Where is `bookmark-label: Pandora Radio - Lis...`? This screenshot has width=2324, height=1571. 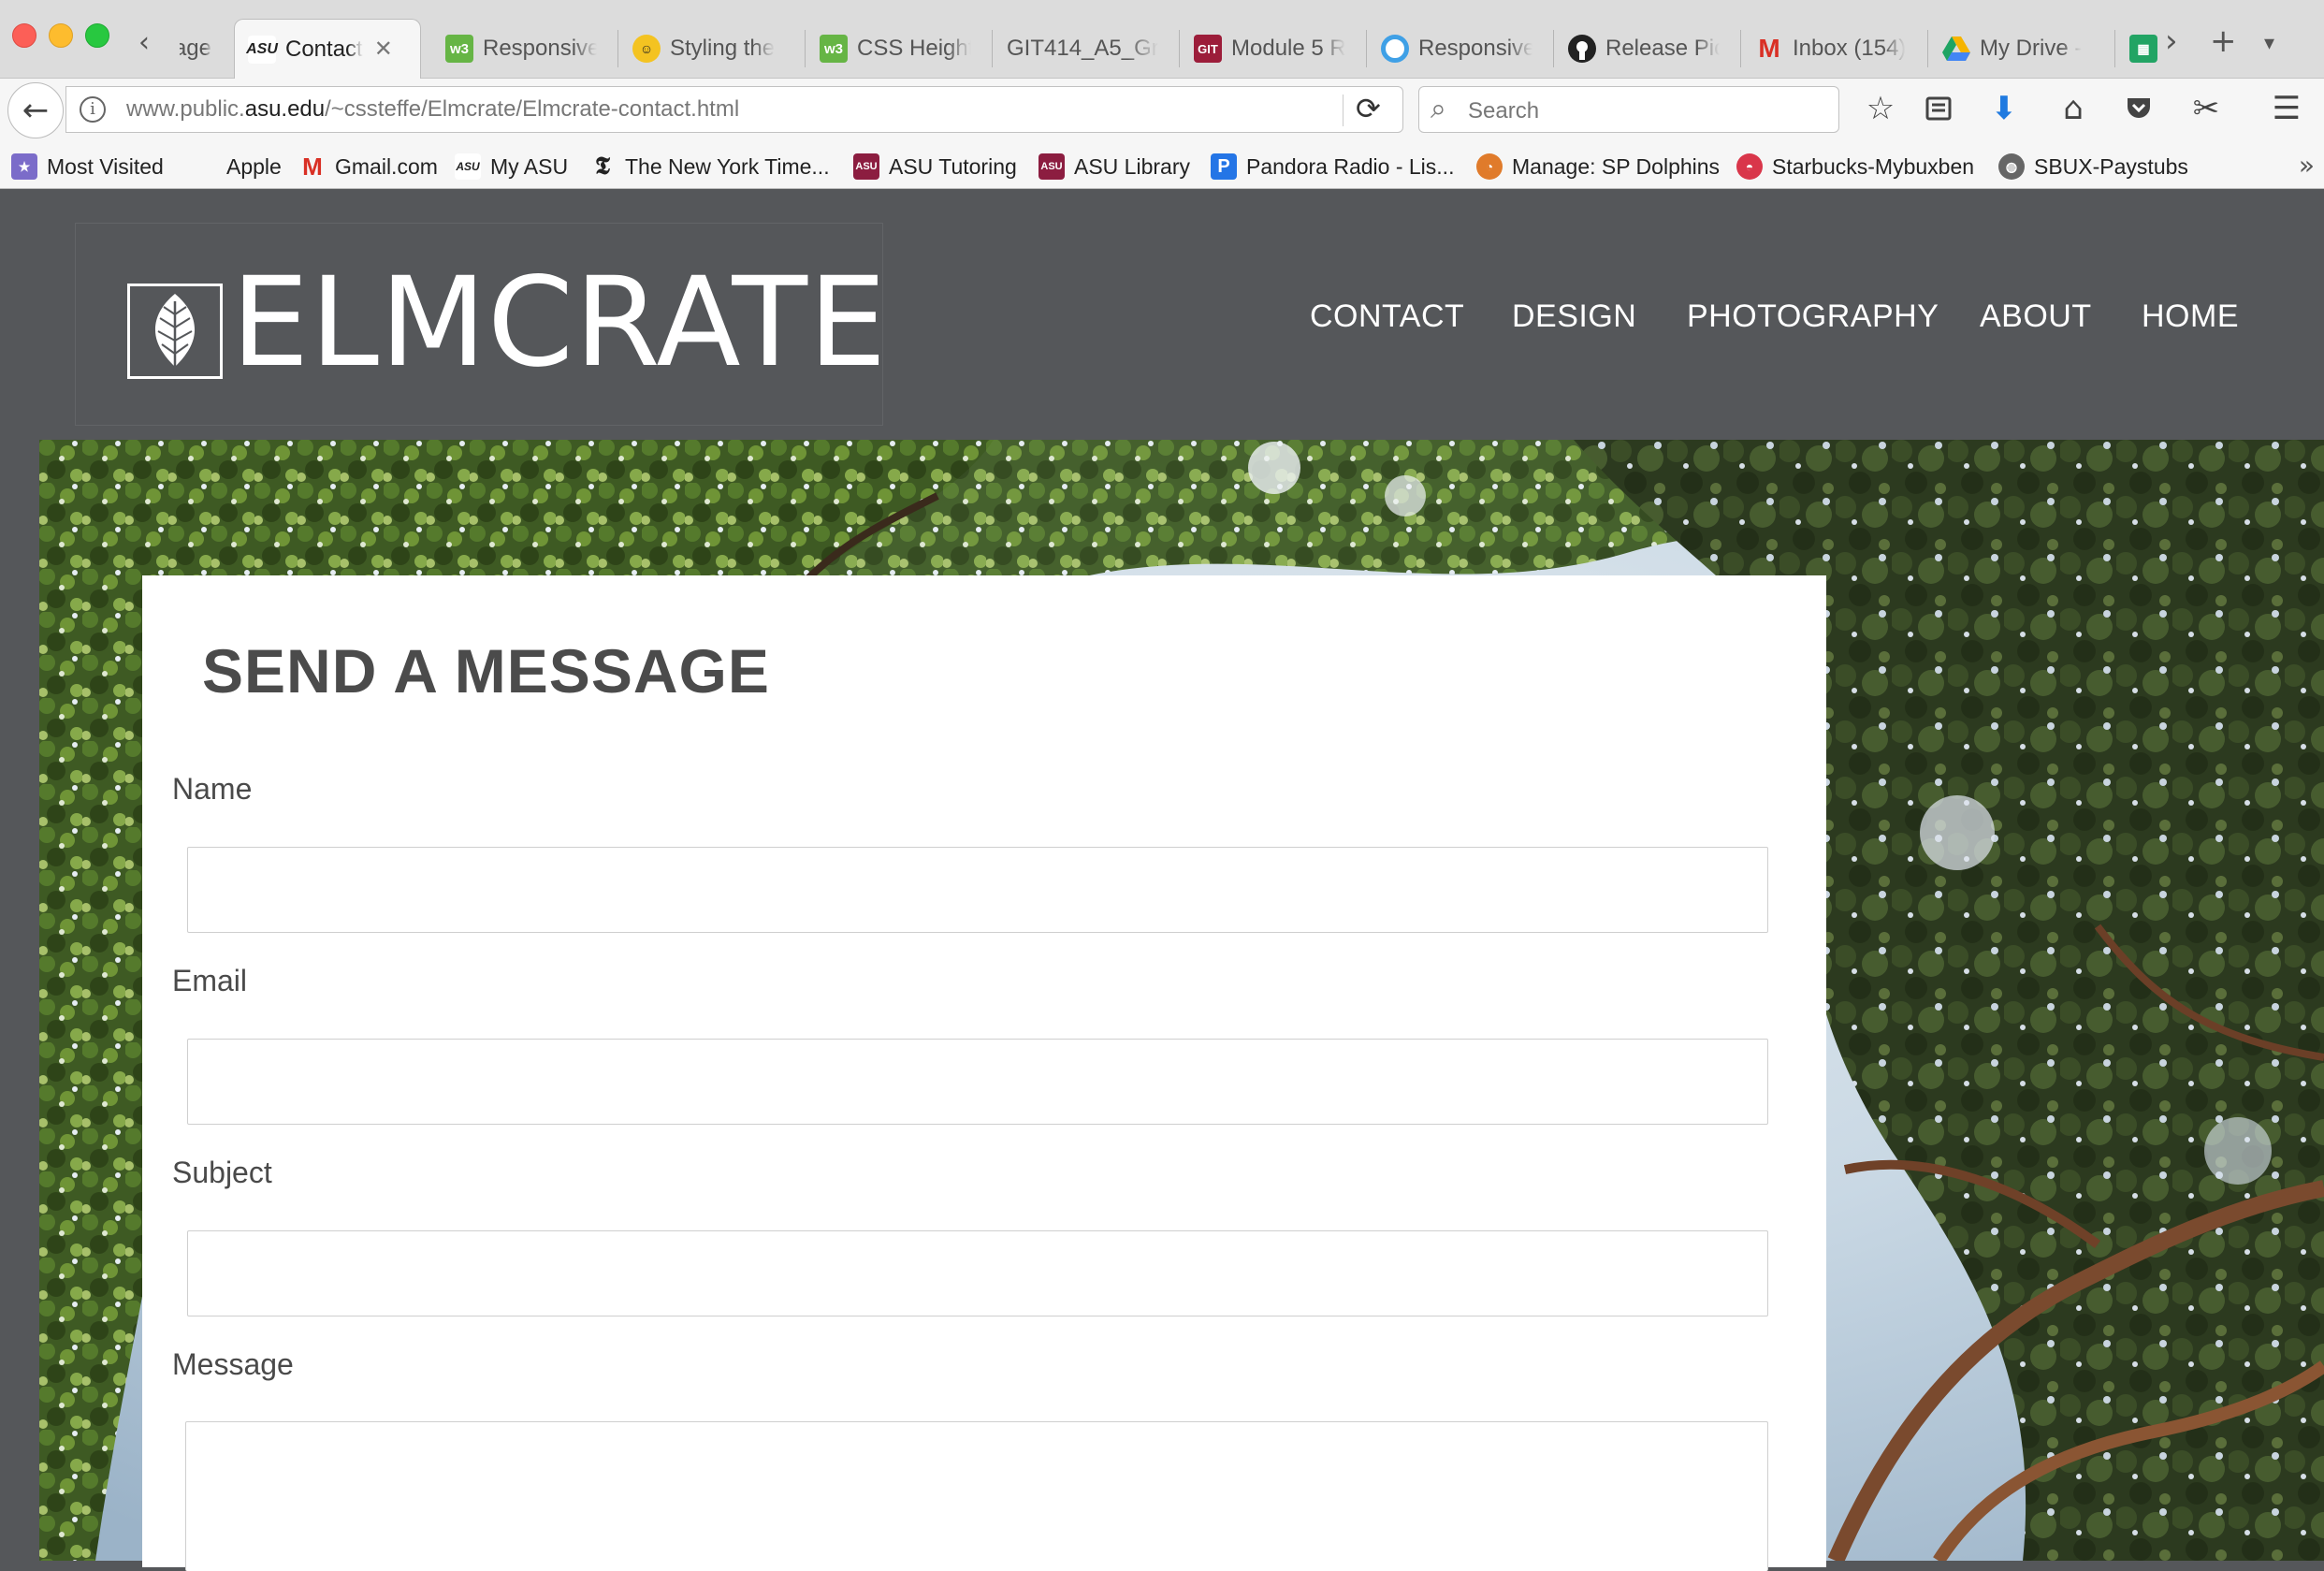 bookmark-label: Pandora Radio - Lis... is located at coordinates (1351, 166).